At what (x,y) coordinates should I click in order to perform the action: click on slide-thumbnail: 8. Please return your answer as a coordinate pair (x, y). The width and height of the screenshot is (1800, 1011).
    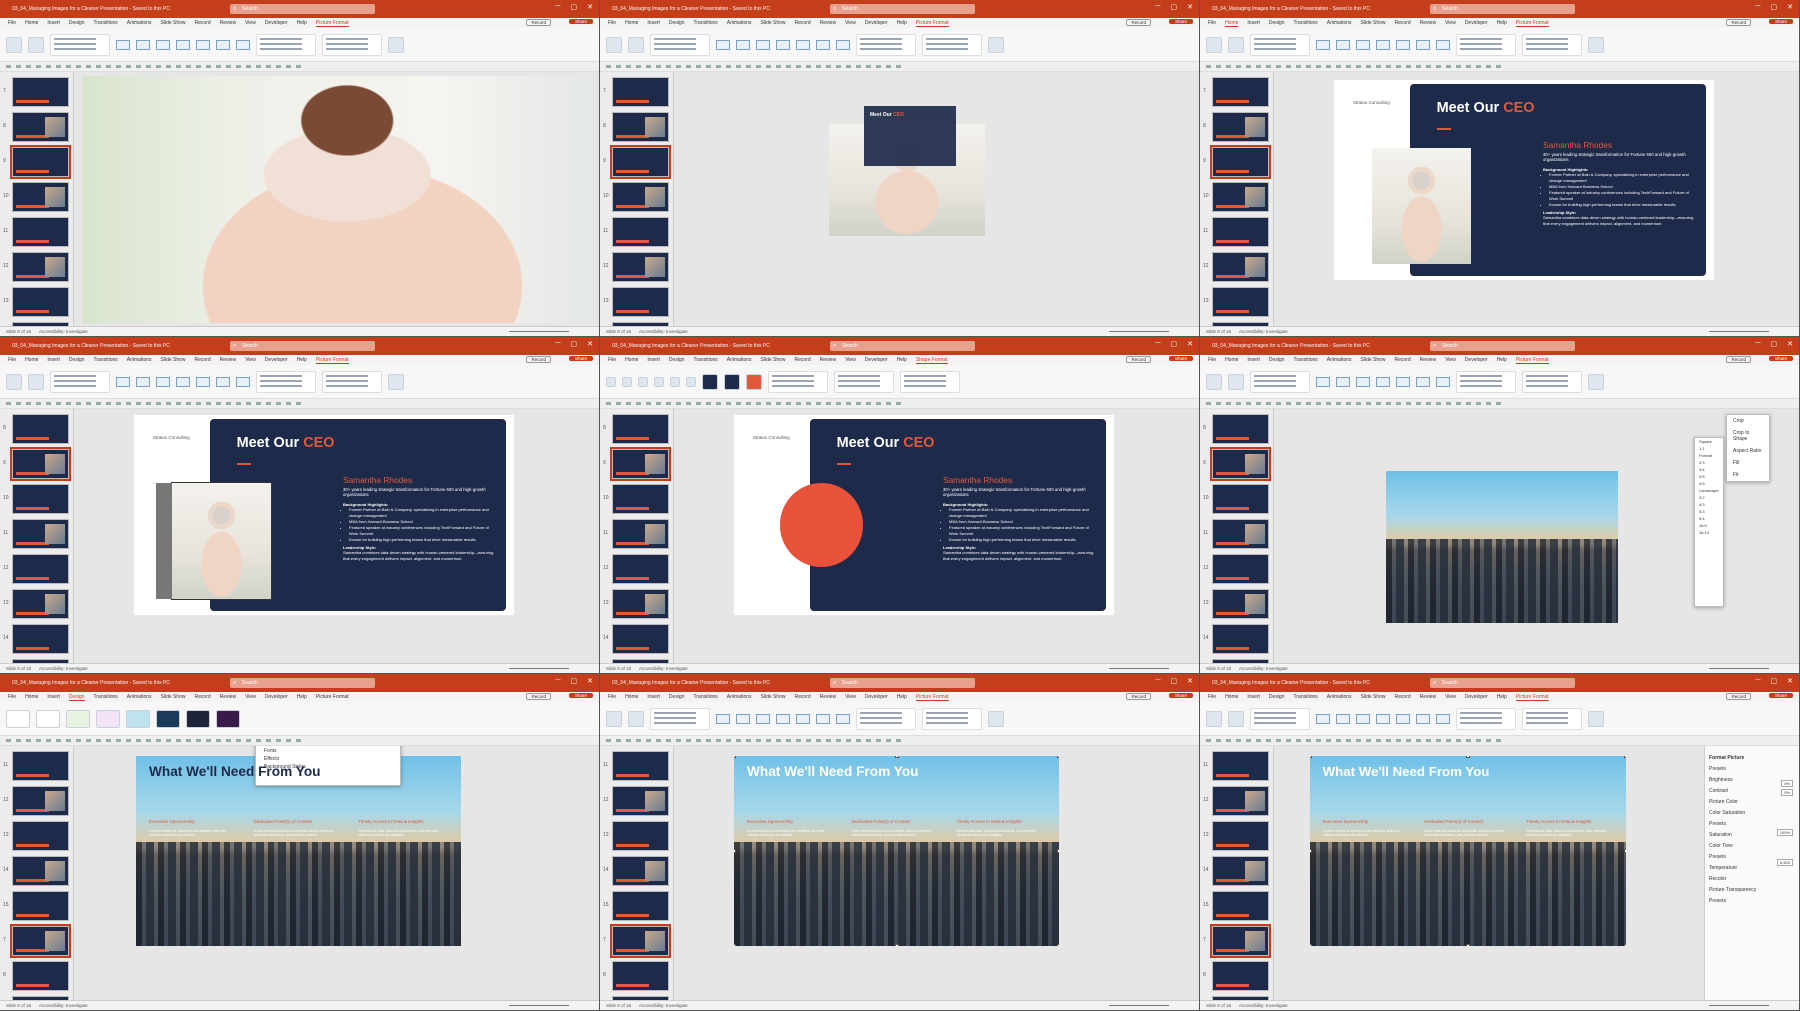
    Looking at the image, I should click on (36, 429).